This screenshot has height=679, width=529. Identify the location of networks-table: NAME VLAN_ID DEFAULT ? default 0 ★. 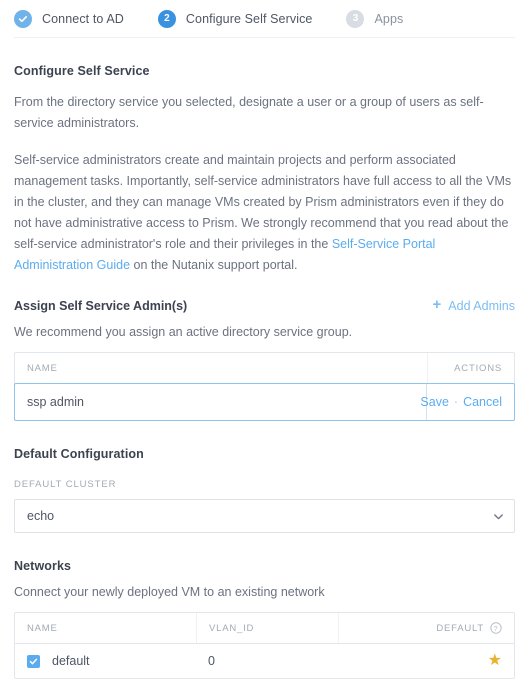
(264, 645).